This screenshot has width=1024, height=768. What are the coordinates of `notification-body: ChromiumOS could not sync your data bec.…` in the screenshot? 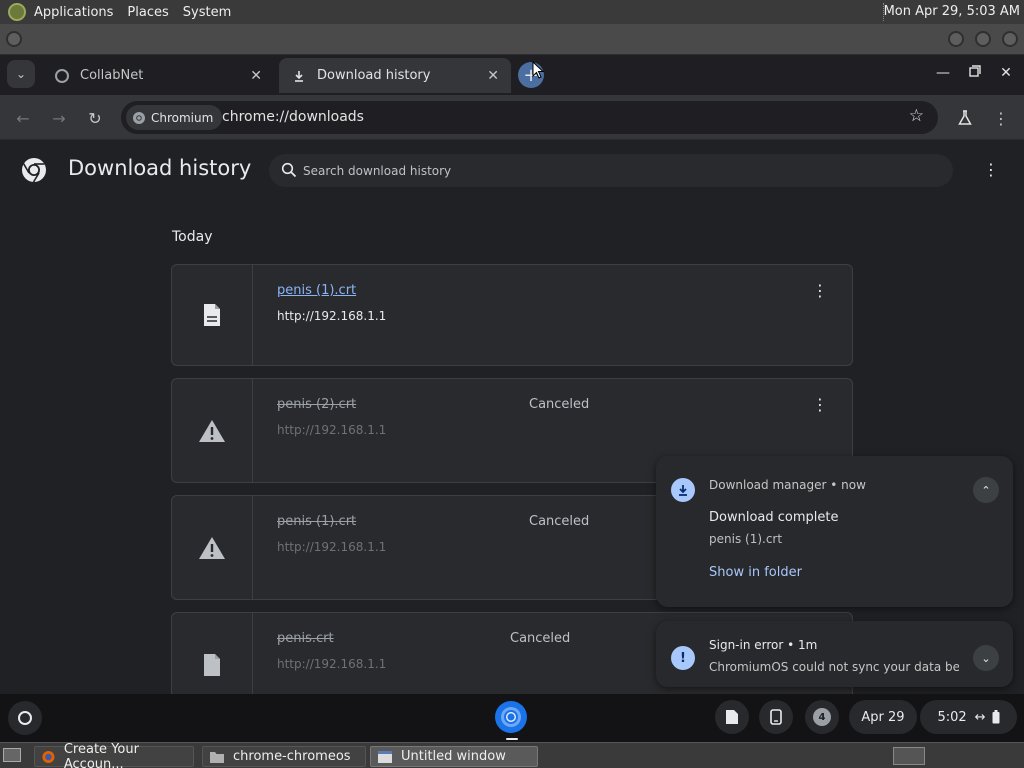 It's located at (834, 667).